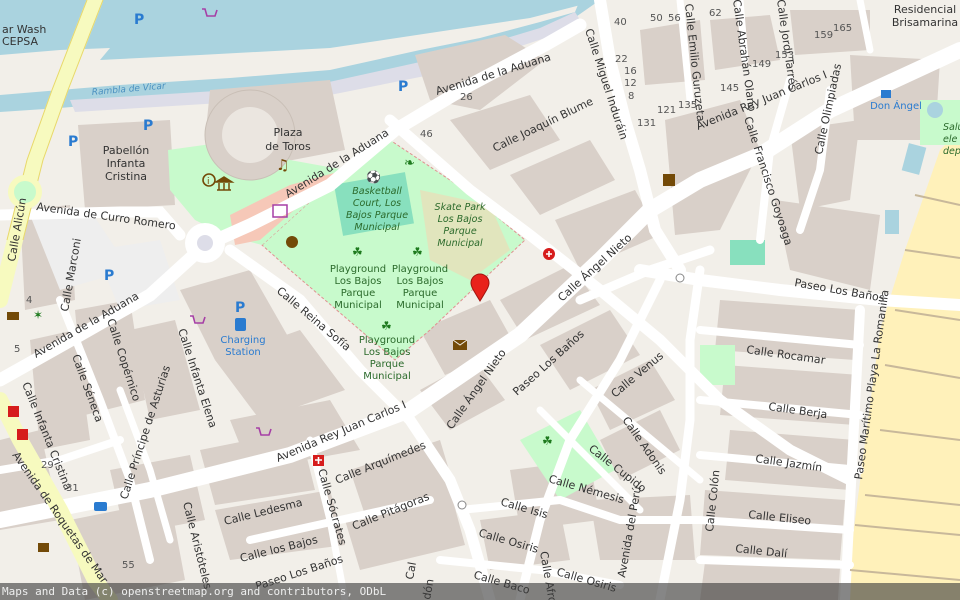 This screenshot has width=960, height=600. Describe the element at coordinates (925, 22) in the screenshot. I see `place-label: Brisamarina` at that location.